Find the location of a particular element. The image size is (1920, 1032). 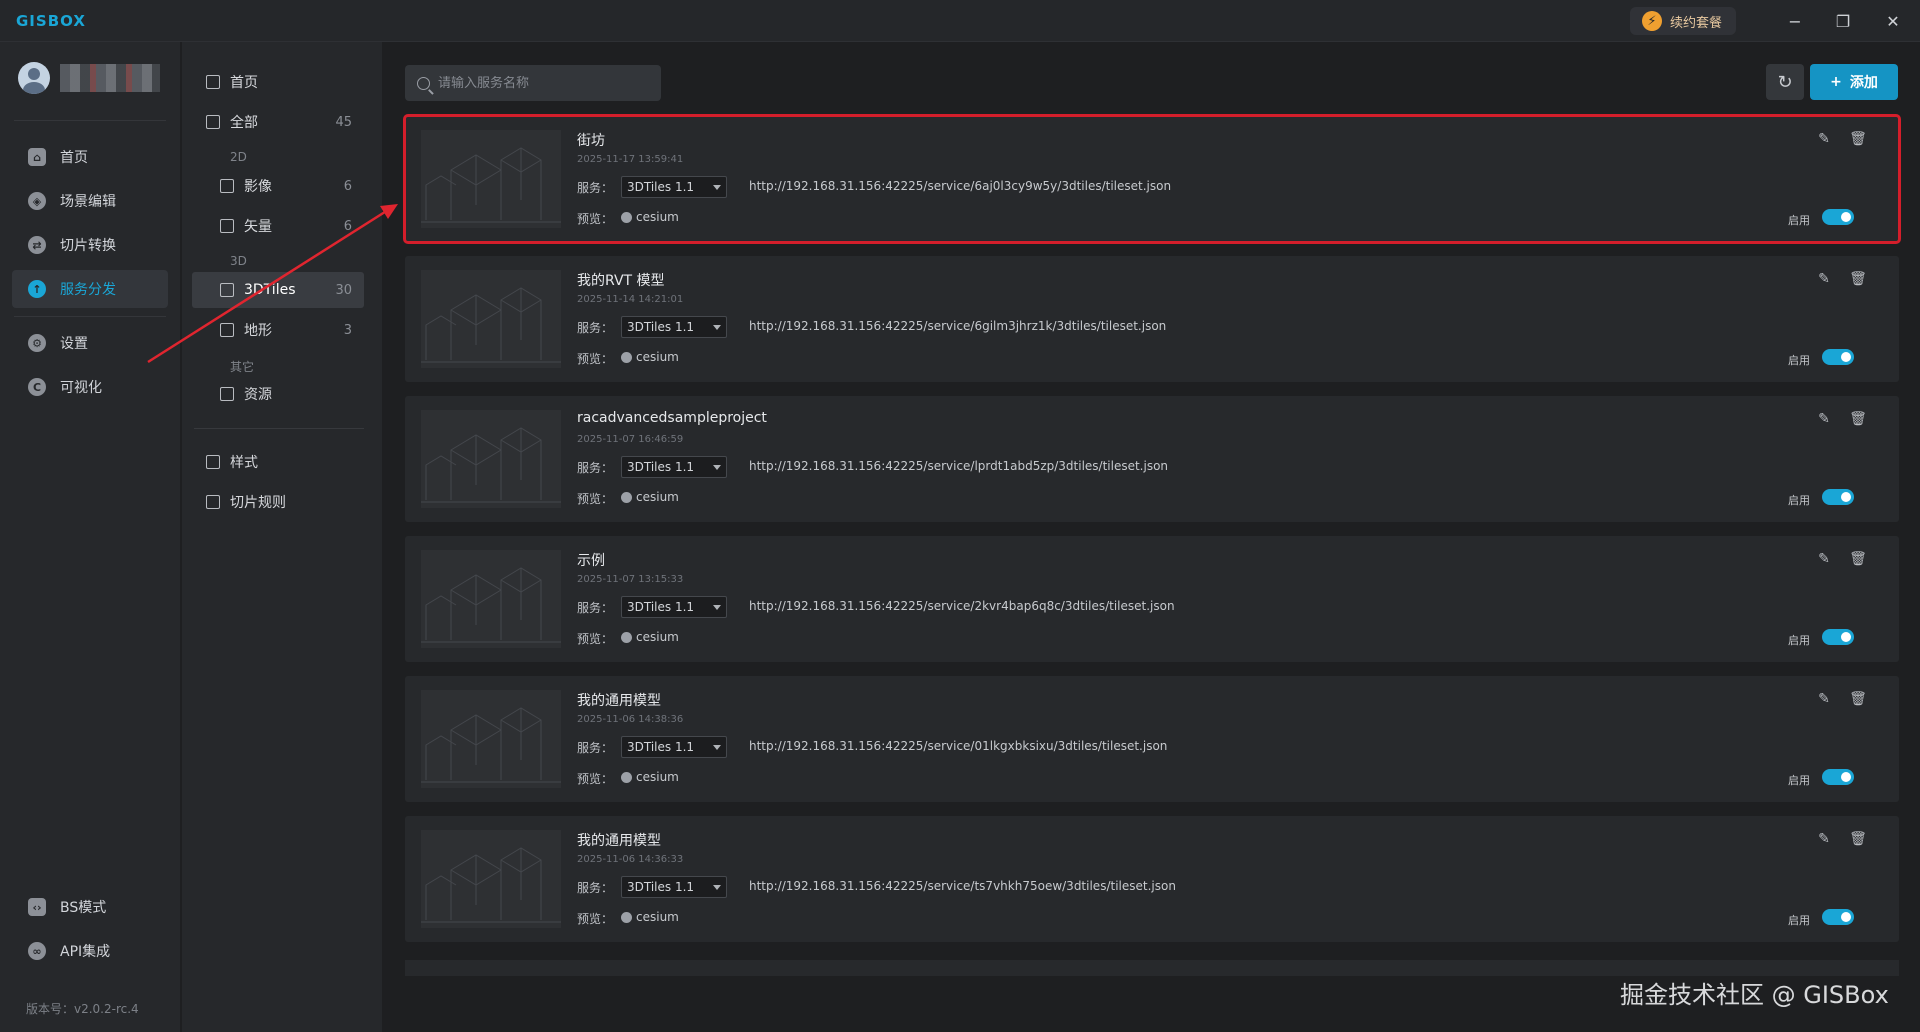

refresh-button: ↻ is located at coordinates (1785, 82).